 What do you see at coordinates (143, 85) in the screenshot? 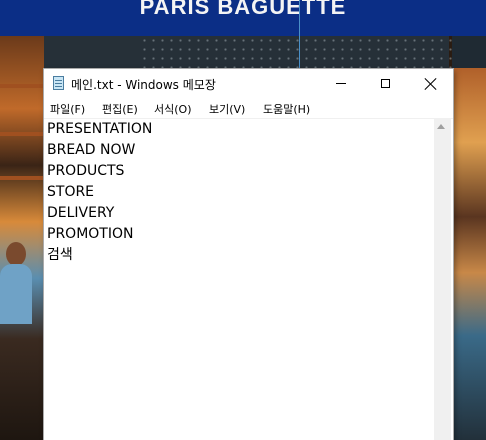
I see `window-title: 메인.txt - Windows 메모장` at bounding box center [143, 85].